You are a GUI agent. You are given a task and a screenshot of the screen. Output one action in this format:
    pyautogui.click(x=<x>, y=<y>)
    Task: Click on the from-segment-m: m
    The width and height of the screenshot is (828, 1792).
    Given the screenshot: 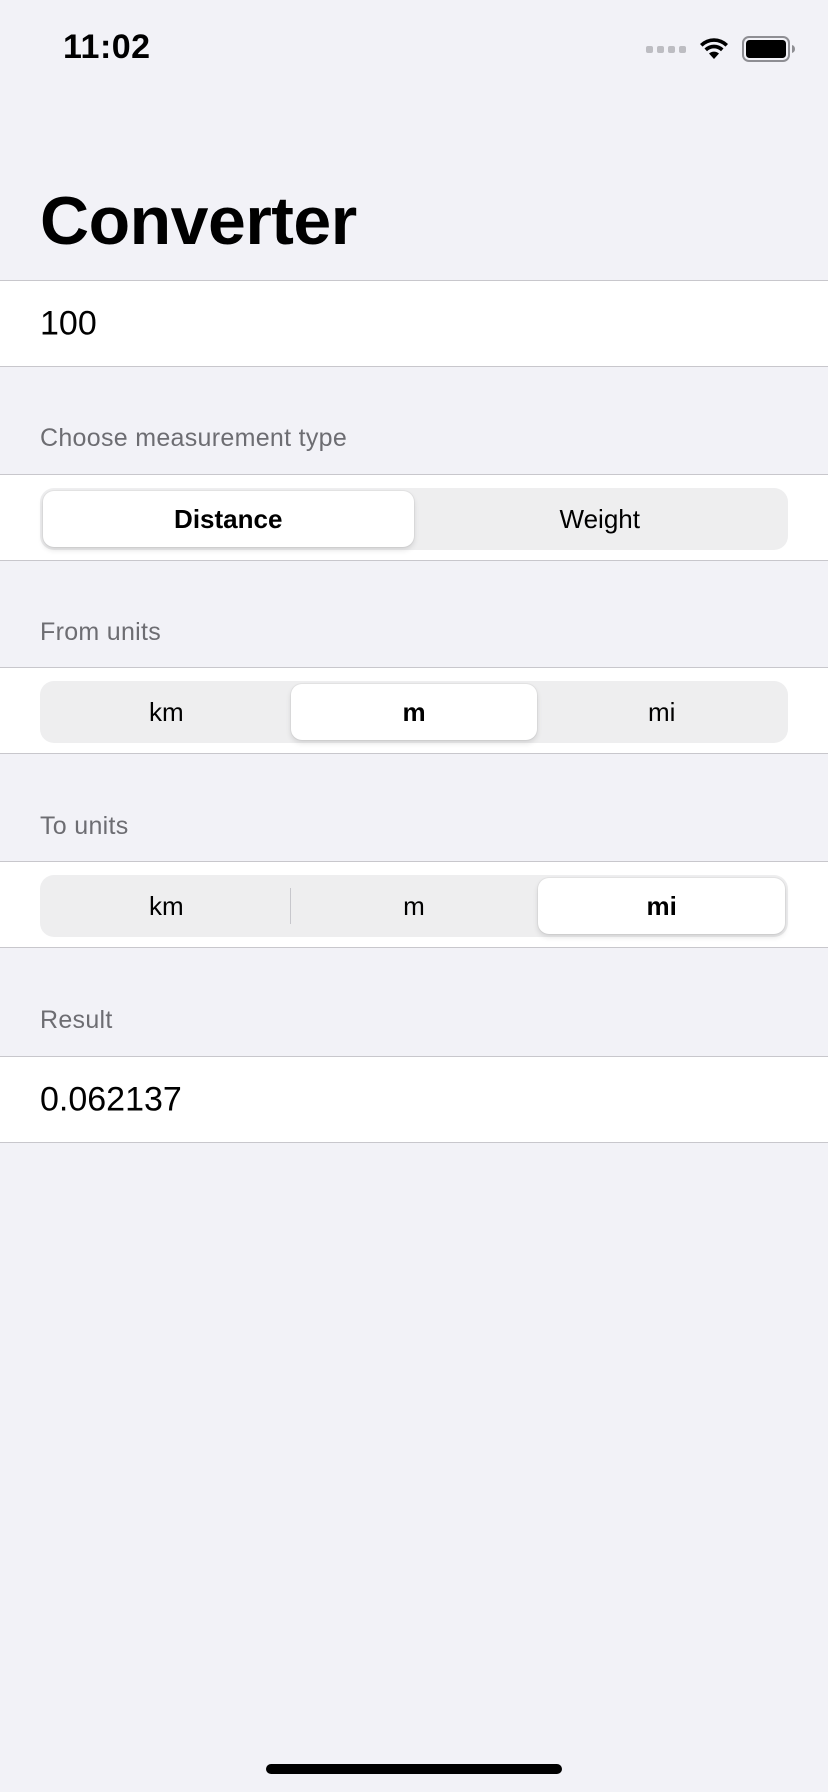 What is the action you would take?
    pyautogui.click(x=414, y=712)
    